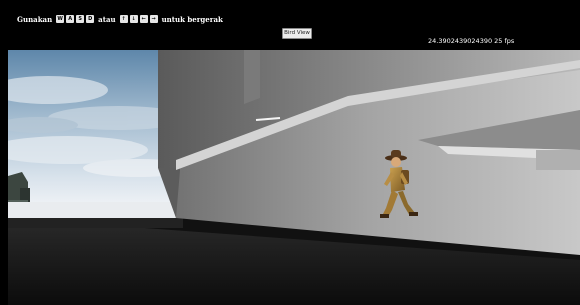 The width and height of the screenshot is (580, 305). What do you see at coordinates (143, 19) in the screenshot?
I see `arrow-left-key-icon: ←` at bounding box center [143, 19].